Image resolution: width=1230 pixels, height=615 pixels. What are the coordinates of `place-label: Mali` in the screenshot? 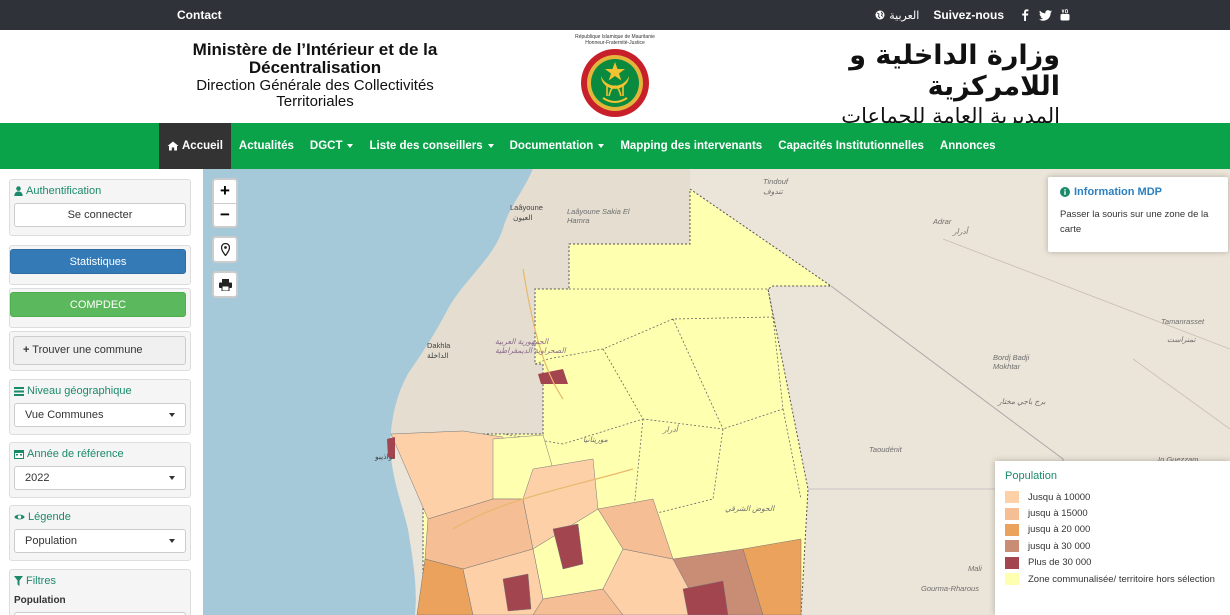 It's located at (975, 568).